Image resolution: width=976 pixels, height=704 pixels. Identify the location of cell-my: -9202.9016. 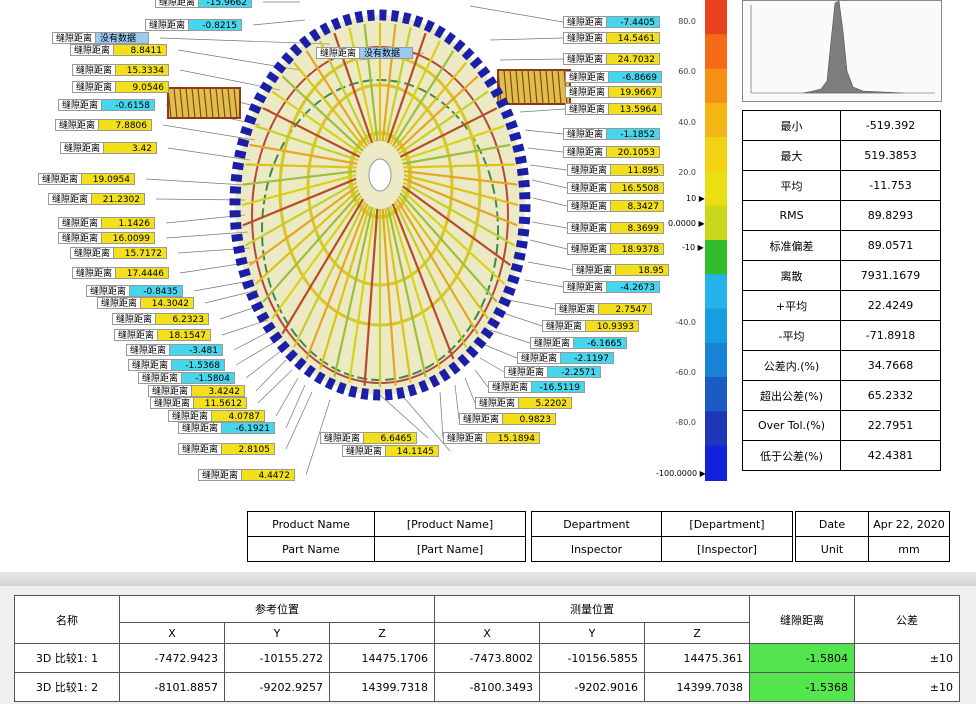
(592, 687).